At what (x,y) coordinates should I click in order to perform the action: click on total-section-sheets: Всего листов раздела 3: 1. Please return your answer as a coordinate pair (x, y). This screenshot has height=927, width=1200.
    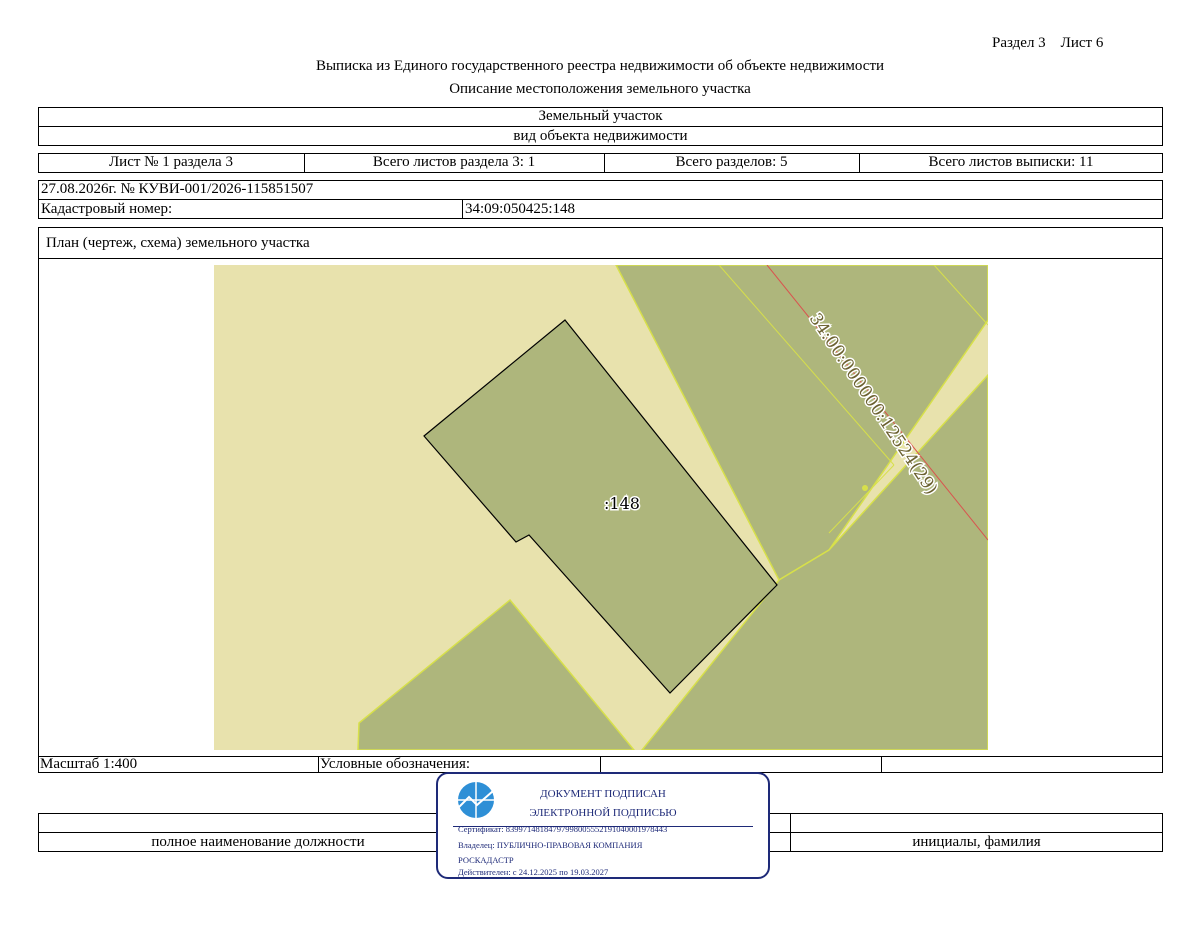
    Looking at the image, I should click on (454, 162).